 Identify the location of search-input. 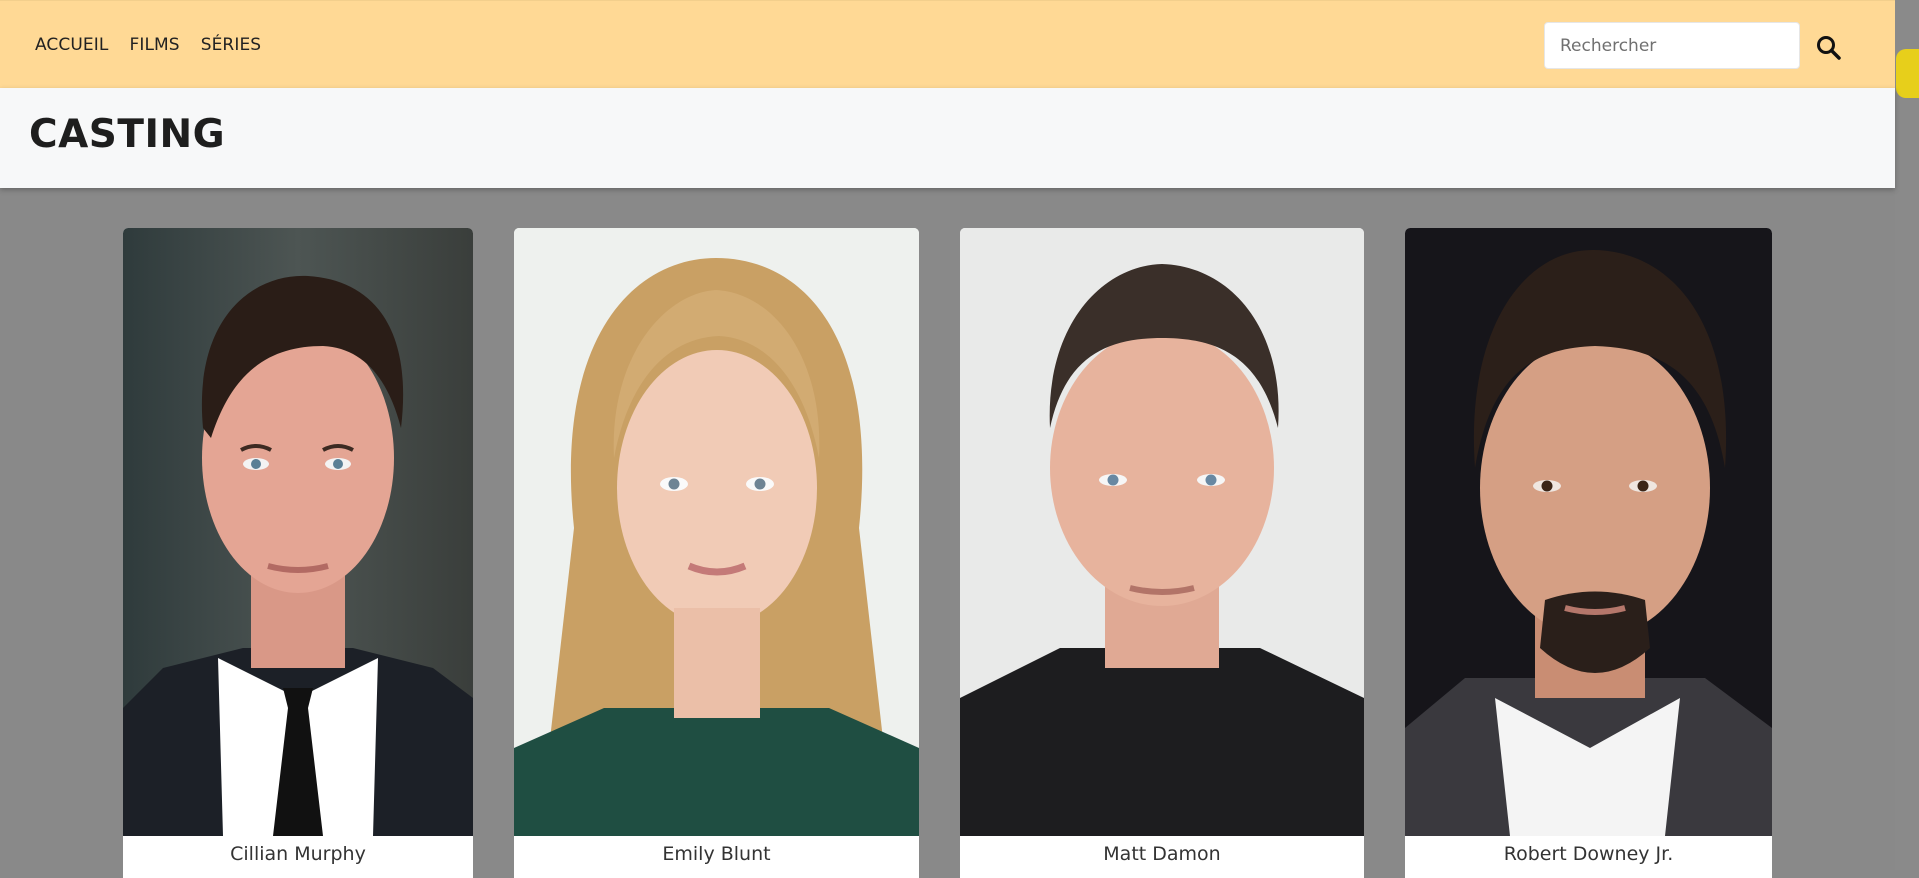
(1672, 45).